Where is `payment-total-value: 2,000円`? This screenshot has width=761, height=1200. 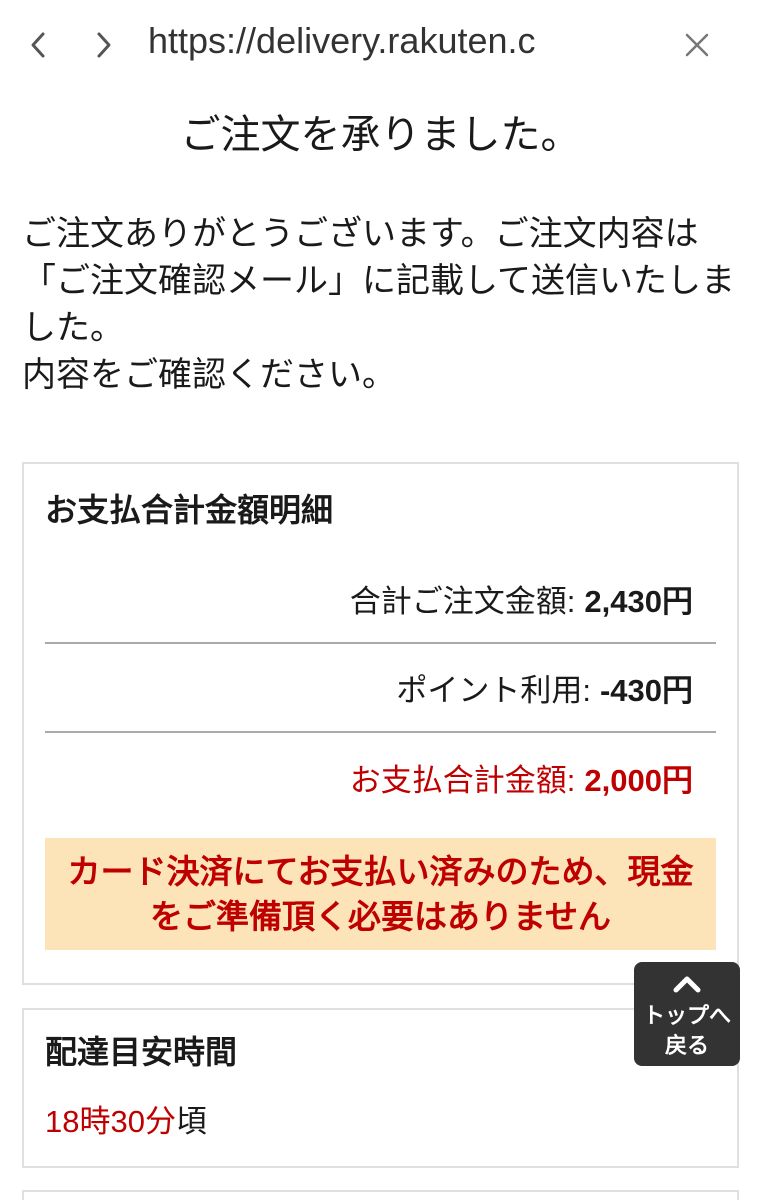 payment-total-value: 2,000円 is located at coordinates (638, 780).